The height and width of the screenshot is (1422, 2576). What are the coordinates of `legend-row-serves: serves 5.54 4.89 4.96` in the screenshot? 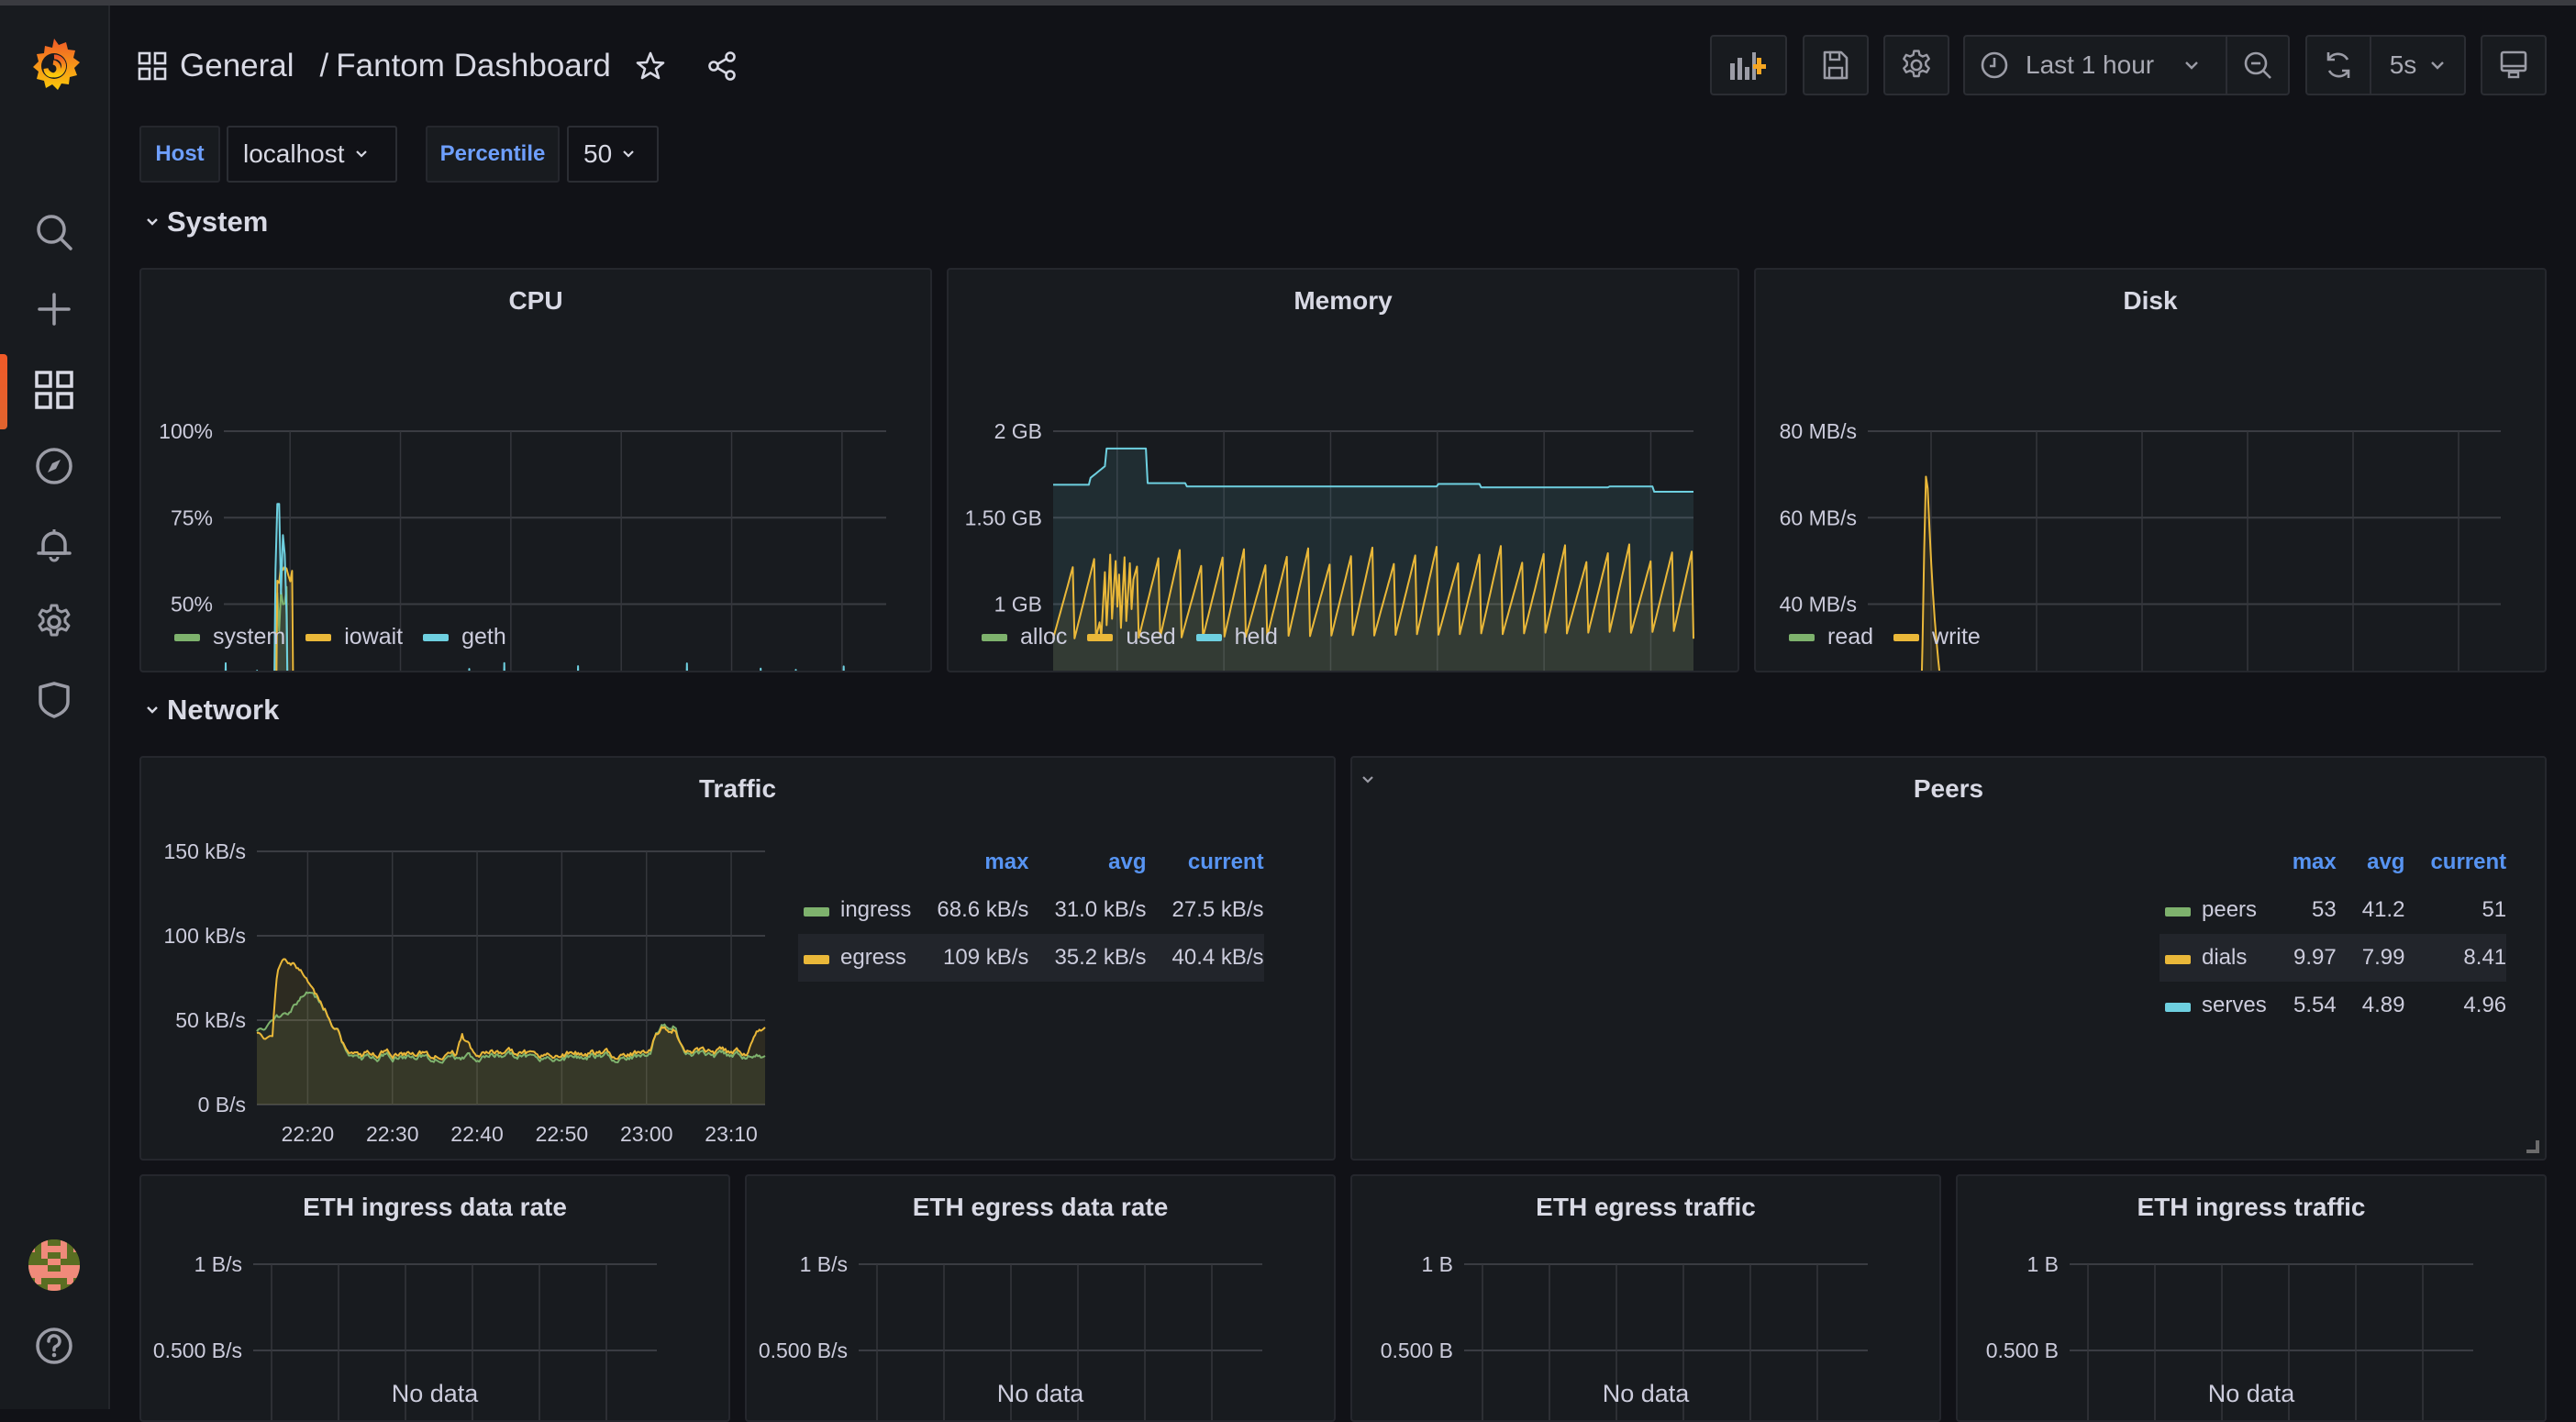 It's located at (2333, 1005).